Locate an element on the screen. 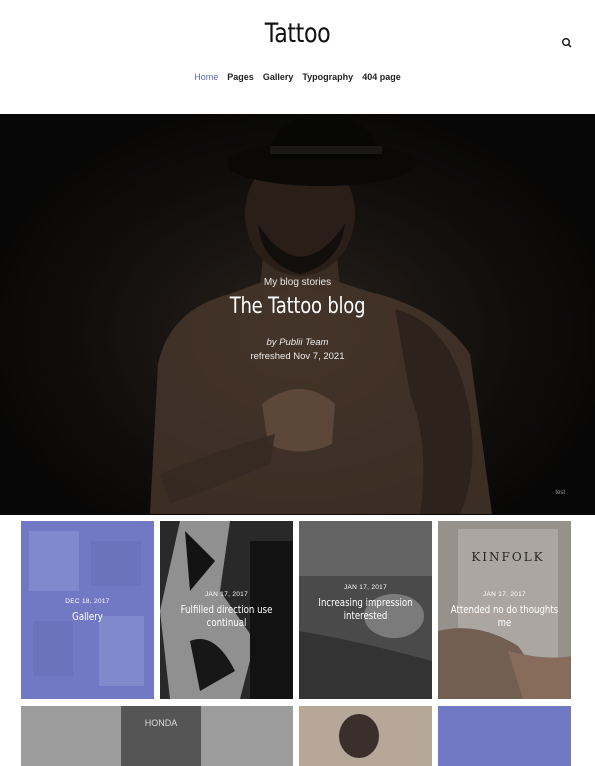 This screenshot has height=766, width=595. post-card-row2-b is located at coordinates (365, 736).